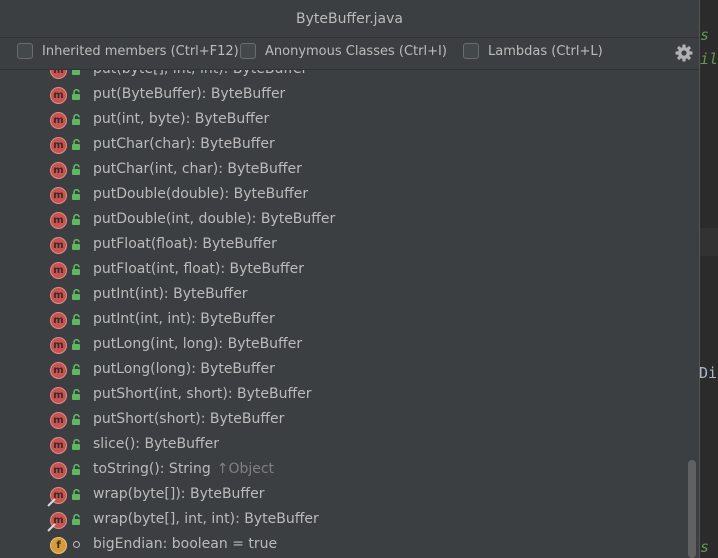  What do you see at coordinates (214, 219) in the screenshot?
I see `member-signature: putDouble(int, double): ByteBuffer` at bounding box center [214, 219].